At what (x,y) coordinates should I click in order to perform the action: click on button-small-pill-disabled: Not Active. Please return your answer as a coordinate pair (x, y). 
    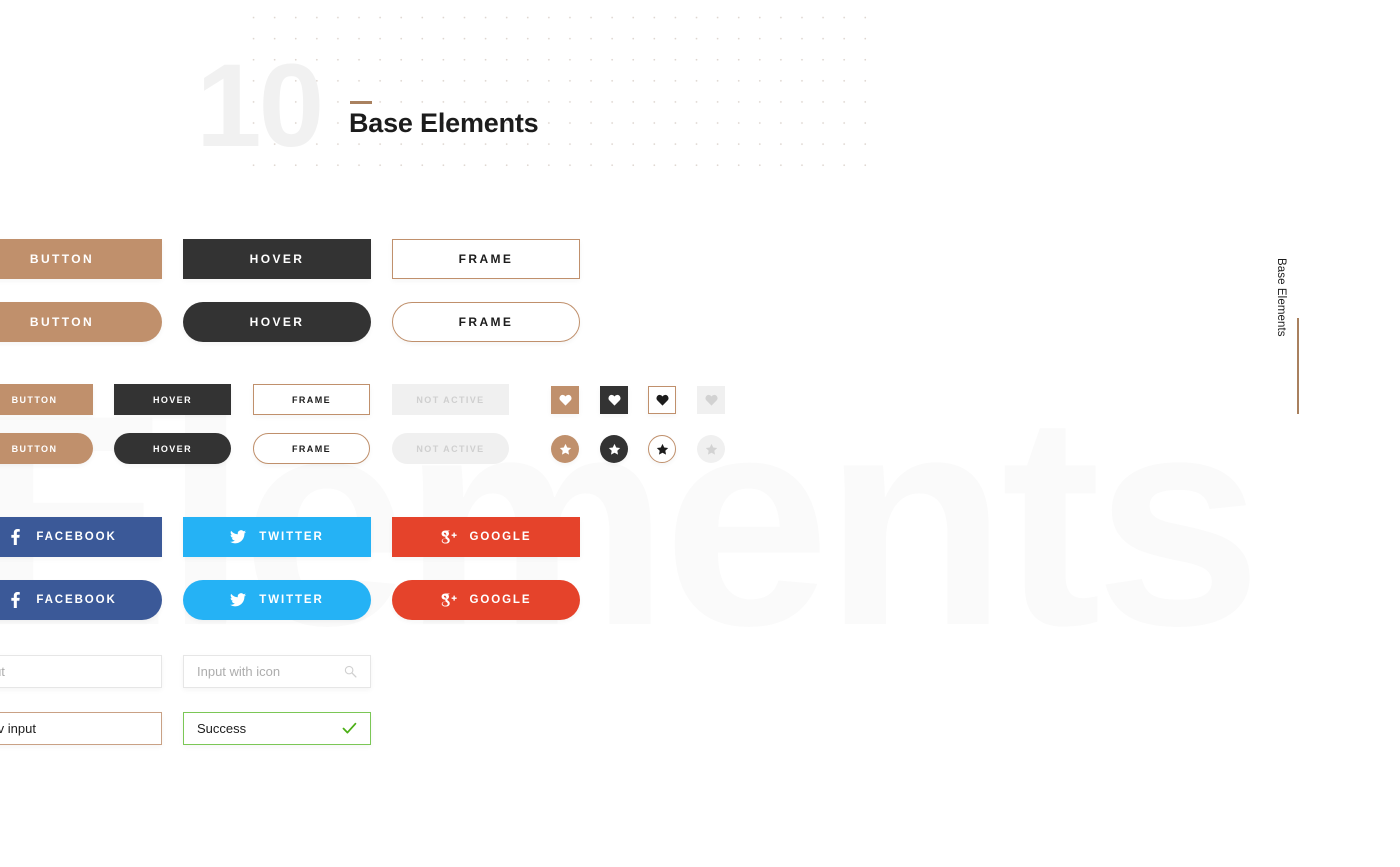
    Looking at the image, I should click on (450, 448).